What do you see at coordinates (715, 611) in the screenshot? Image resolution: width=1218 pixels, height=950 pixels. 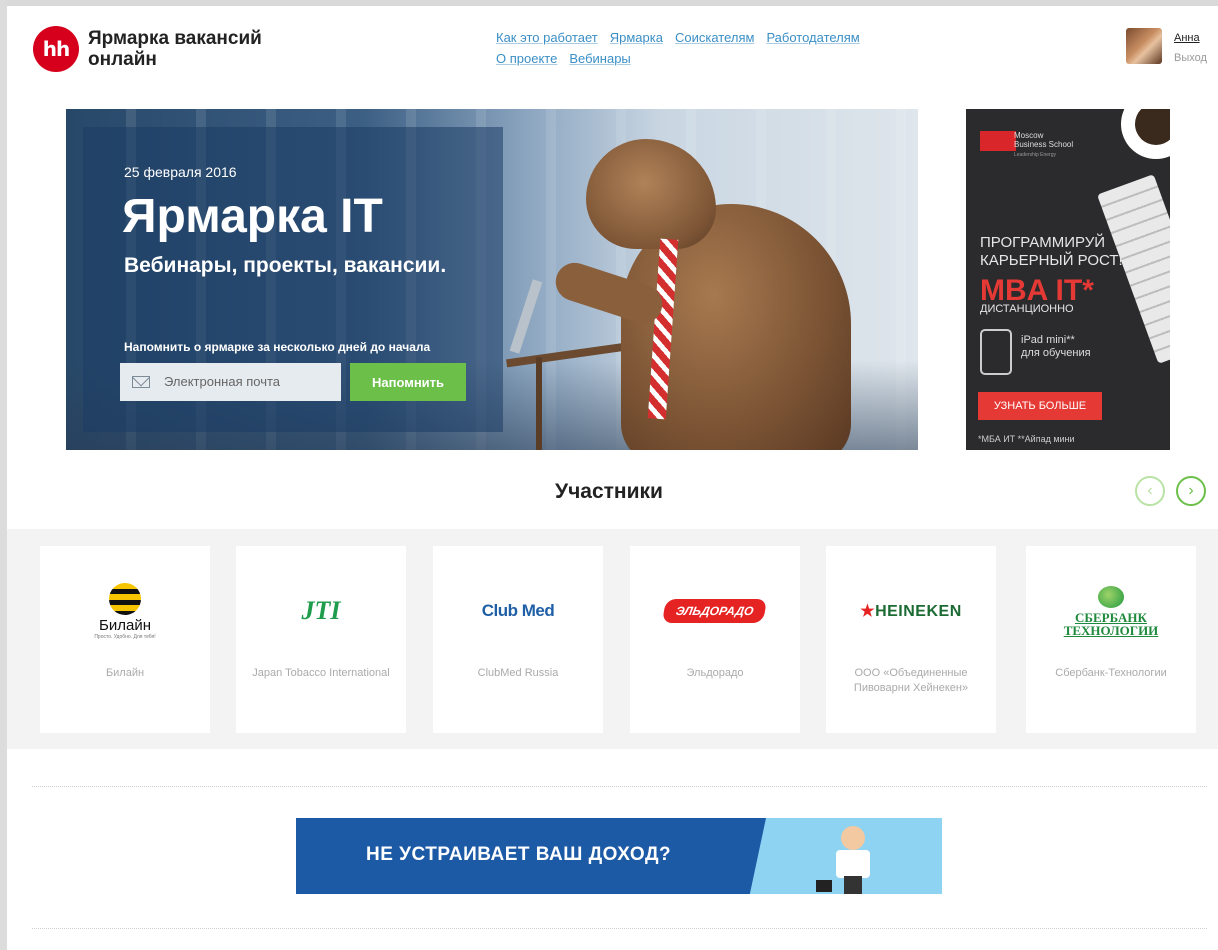 I see `eldorado-logo: ЭЛЬДОРАДО` at bounding box center [715, 611].